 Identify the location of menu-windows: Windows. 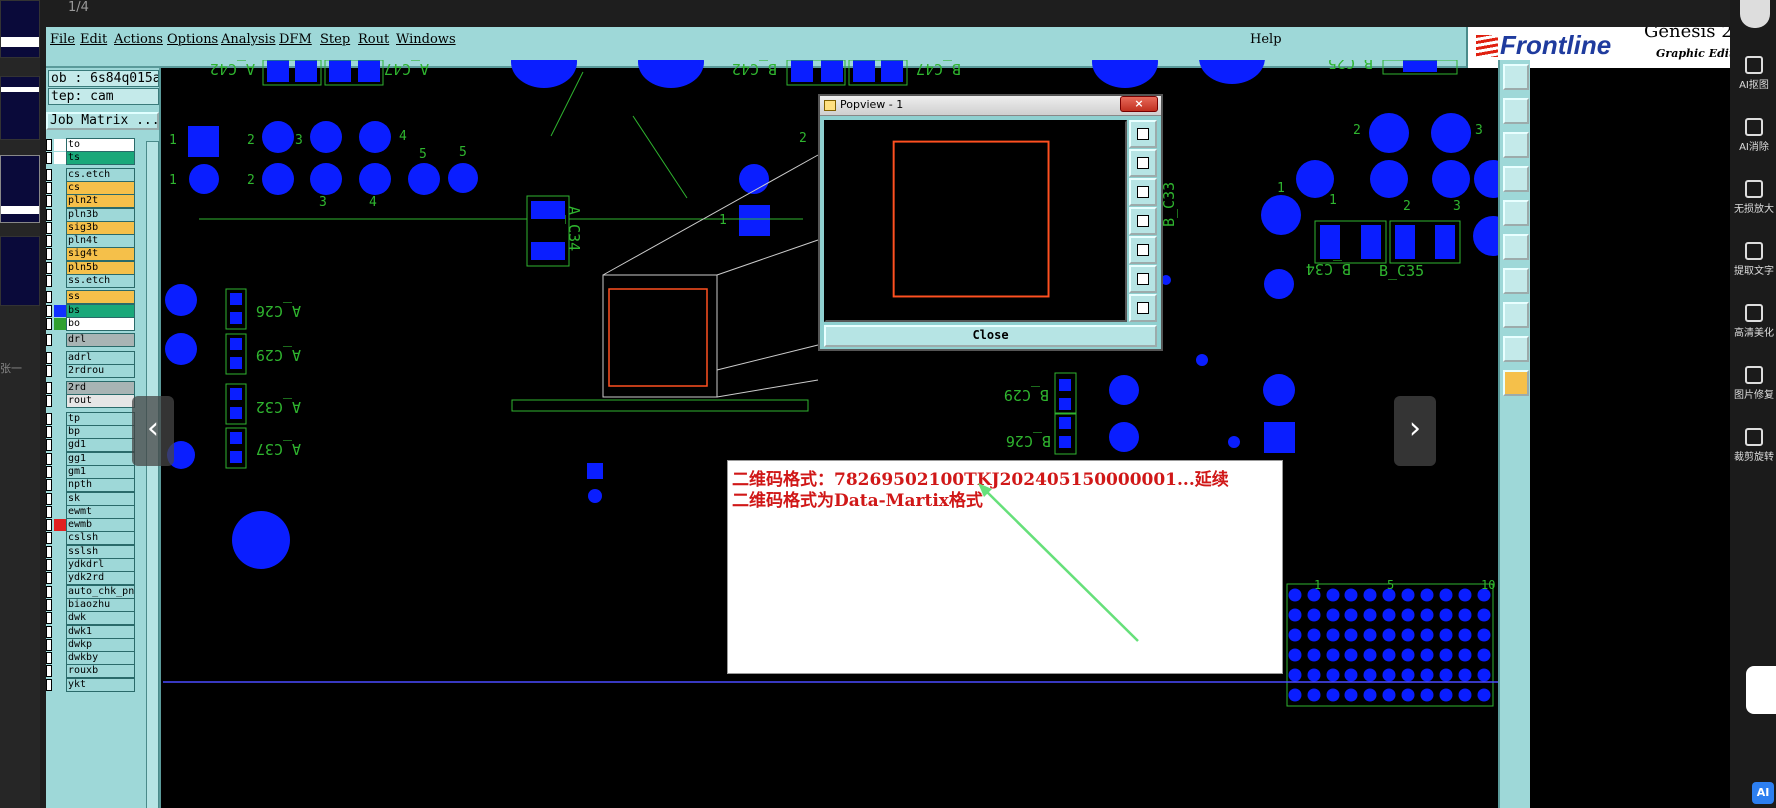
(426, 39).